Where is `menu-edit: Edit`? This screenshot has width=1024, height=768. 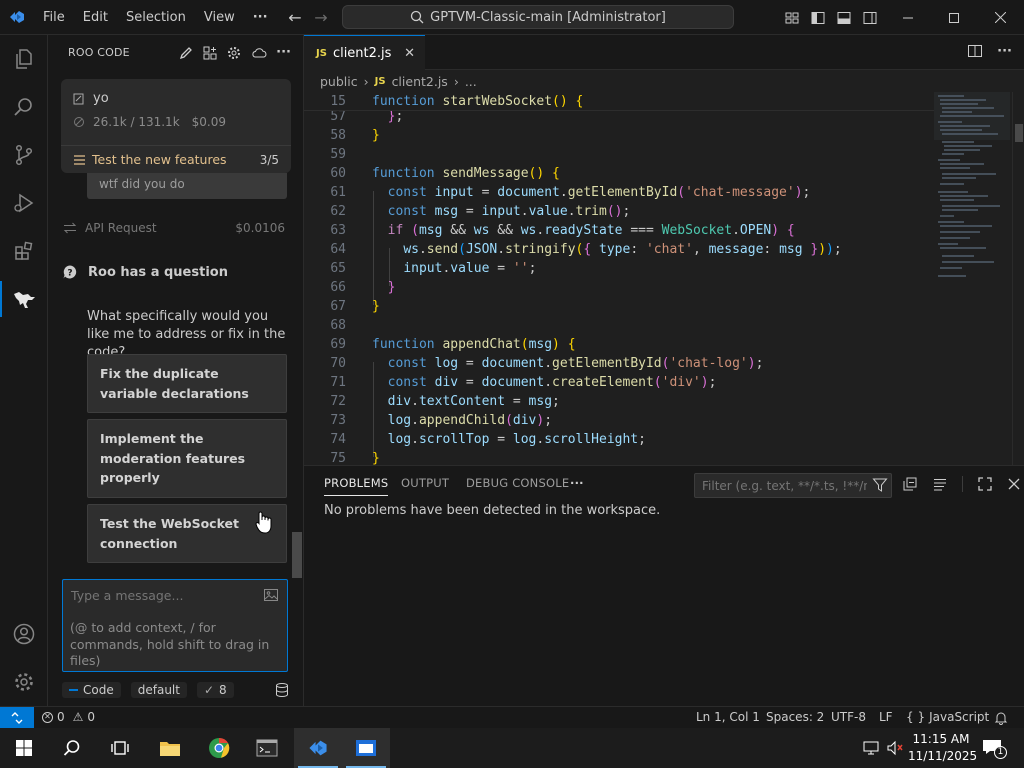 menu-edit: Edit is located at coordinates (95, 17).